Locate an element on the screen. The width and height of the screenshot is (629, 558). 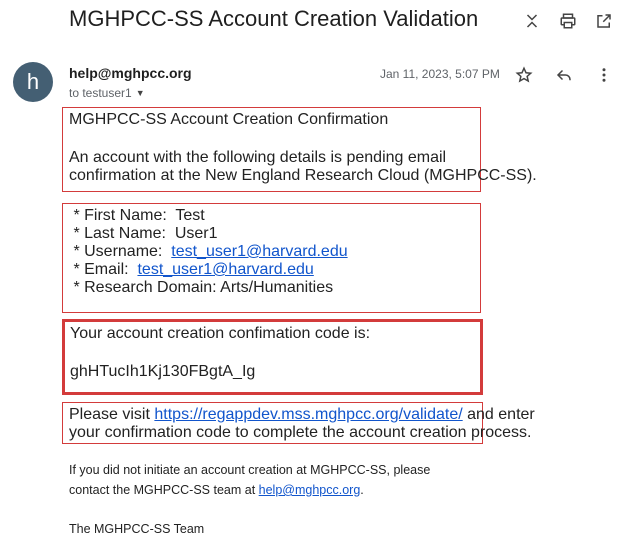
reply-icon is located at coordinates (564, 75).